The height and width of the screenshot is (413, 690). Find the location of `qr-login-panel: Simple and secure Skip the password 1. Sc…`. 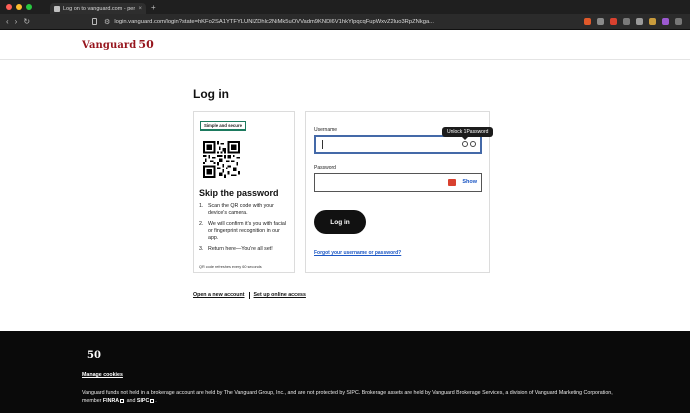

qr-login-panel: Simple and secure Skip the password 1. Sc… is located at coordinates (244, 192).